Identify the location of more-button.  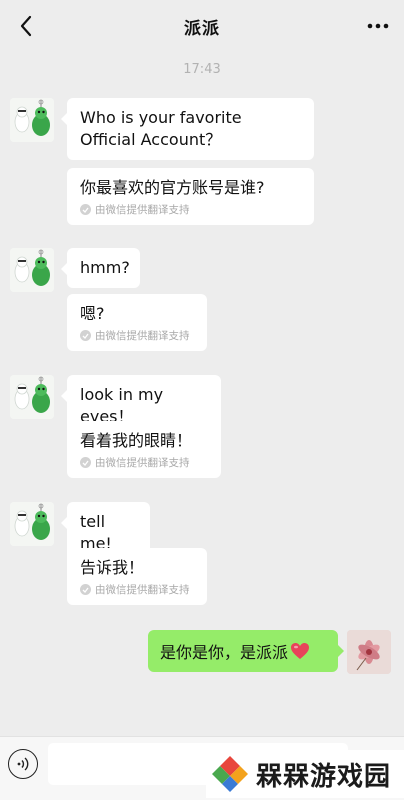
(378, 26).